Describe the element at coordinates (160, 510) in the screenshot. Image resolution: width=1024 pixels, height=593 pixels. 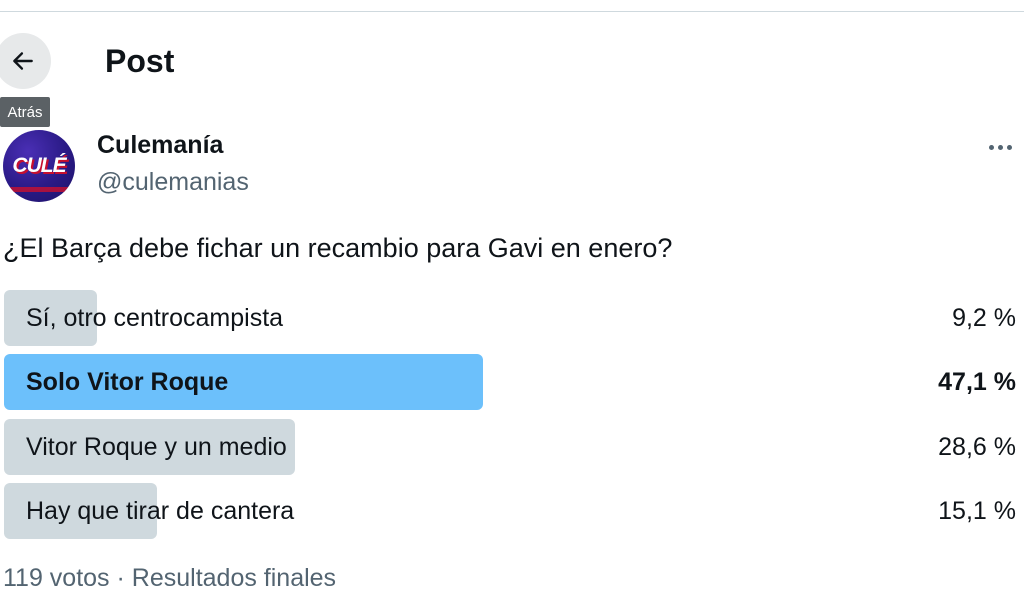
I see `poll-option-label: Hay que tirar de cantera` at that location.